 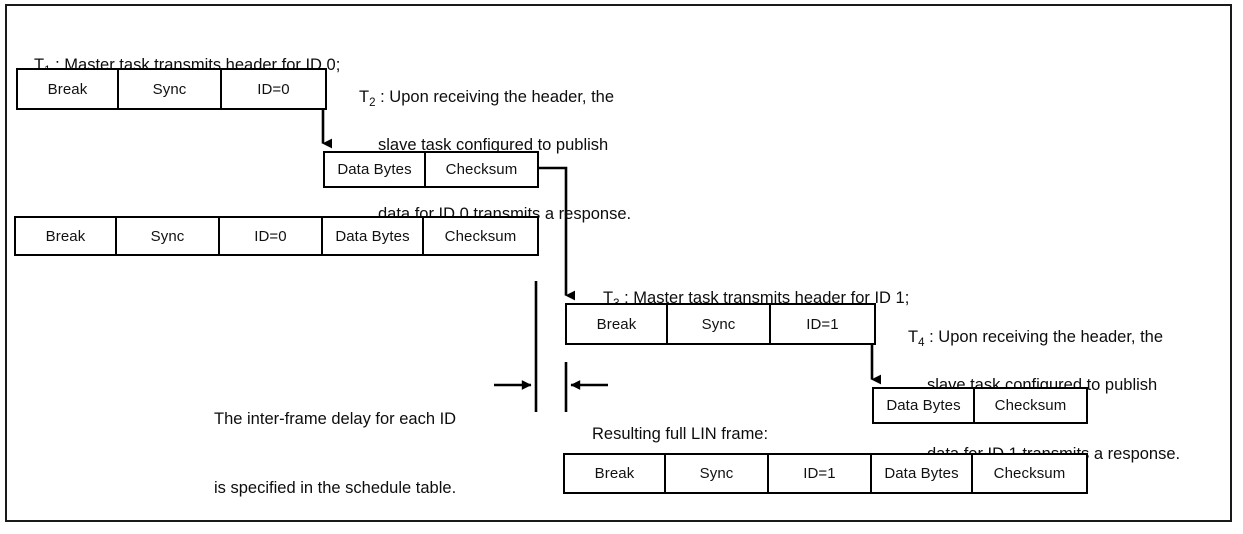 What do you see at coordinates (431, 169) in the screenshot?
I see `frame-response-id0: Data Bytes Checksum` at bounding box center [431, 169].